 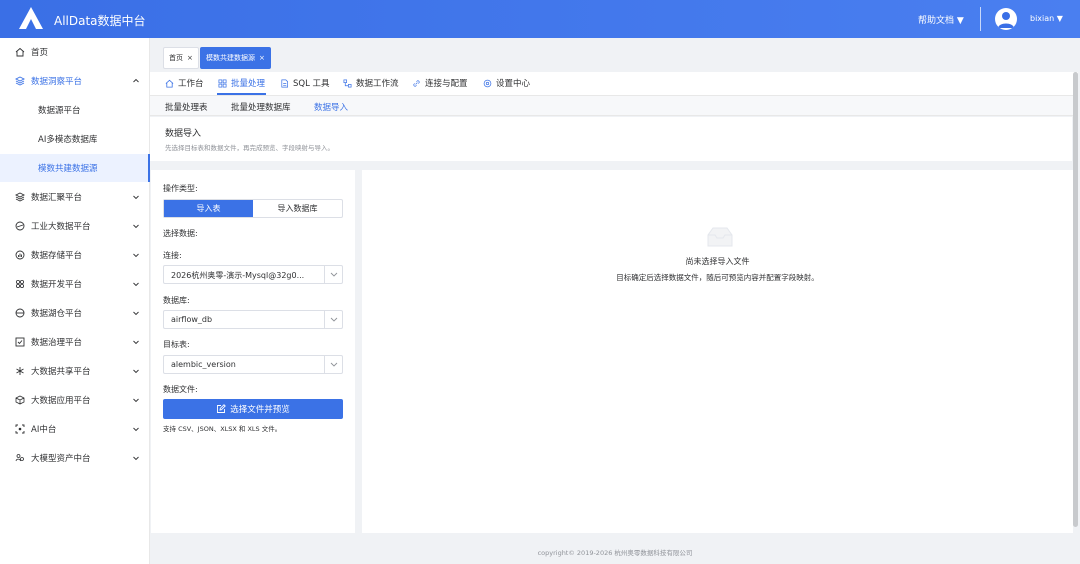 I want to click on pick-file-preview-button: 选择文件并预览, so click(x=253, y=409).